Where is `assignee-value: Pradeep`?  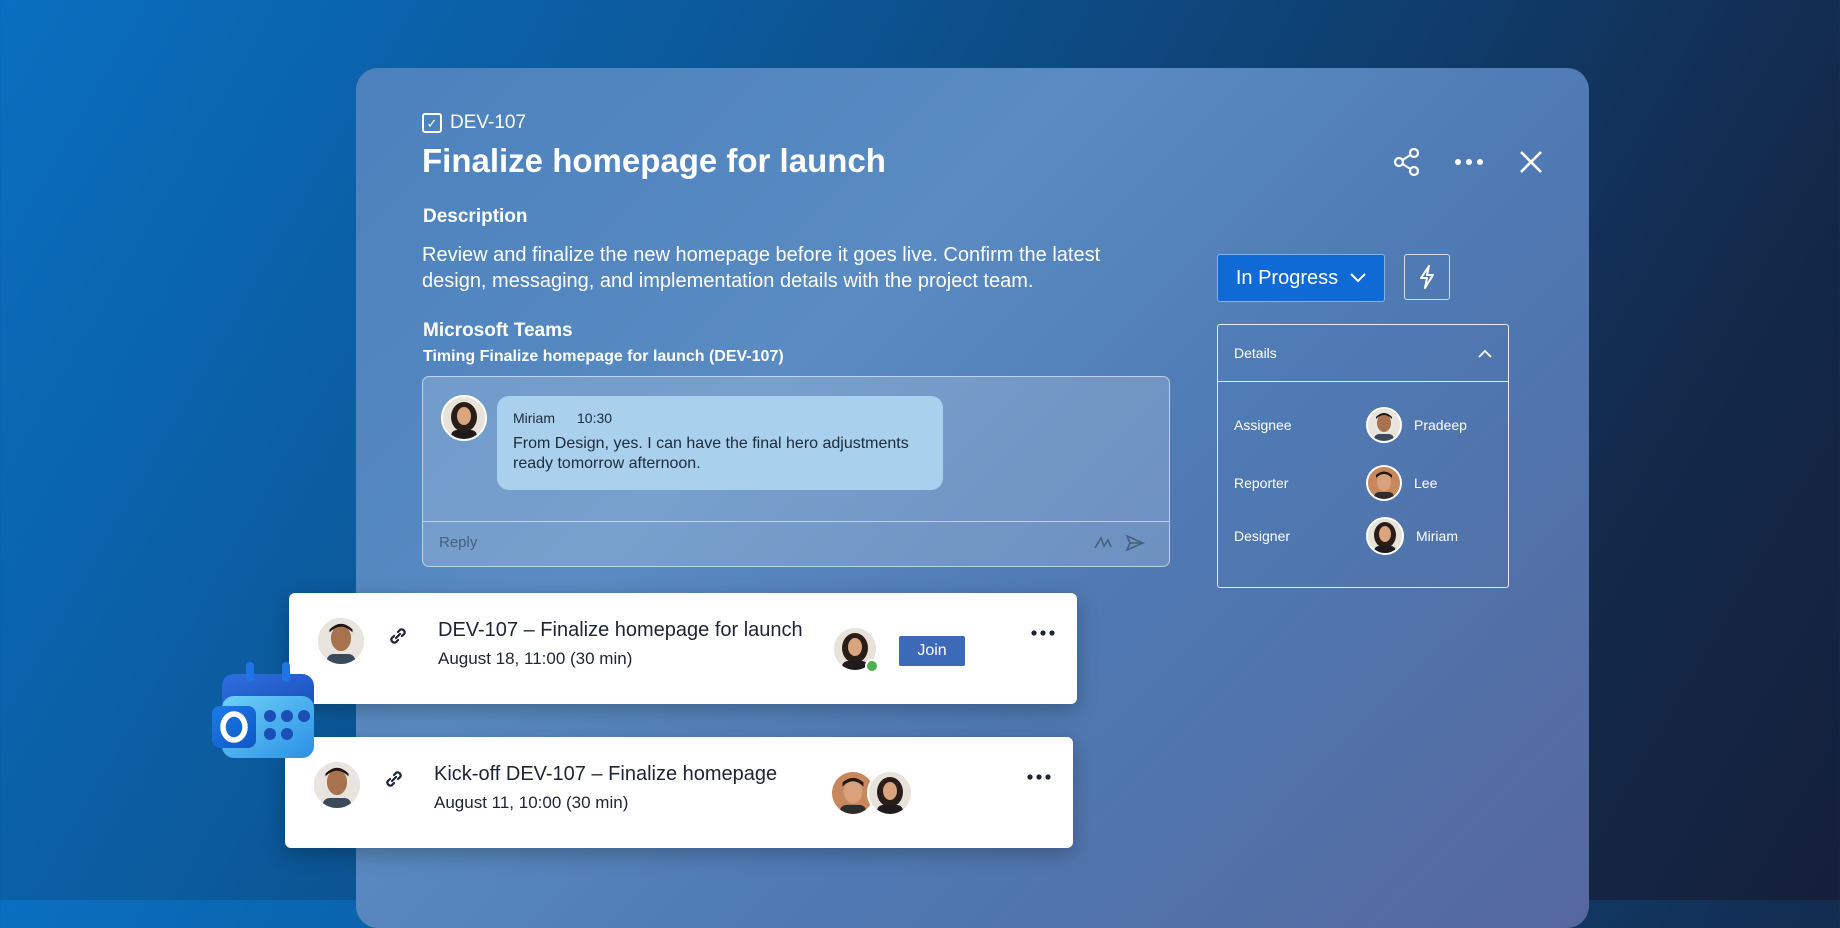 assignee-value: Pradeep is located at coordinates (1416, 425).